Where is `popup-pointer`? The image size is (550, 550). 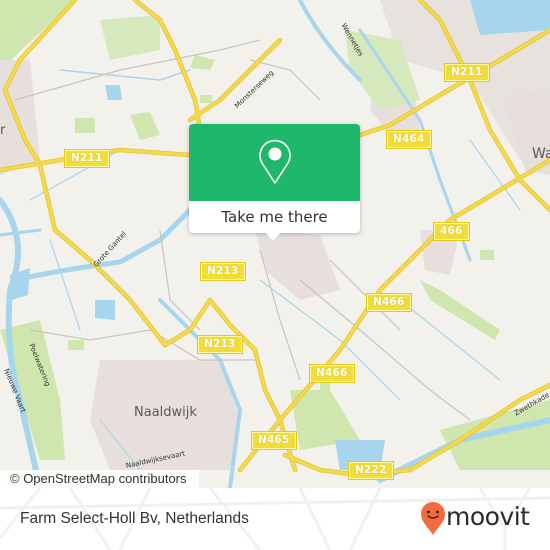
popup-pointer is located at coordinates (273, 236).